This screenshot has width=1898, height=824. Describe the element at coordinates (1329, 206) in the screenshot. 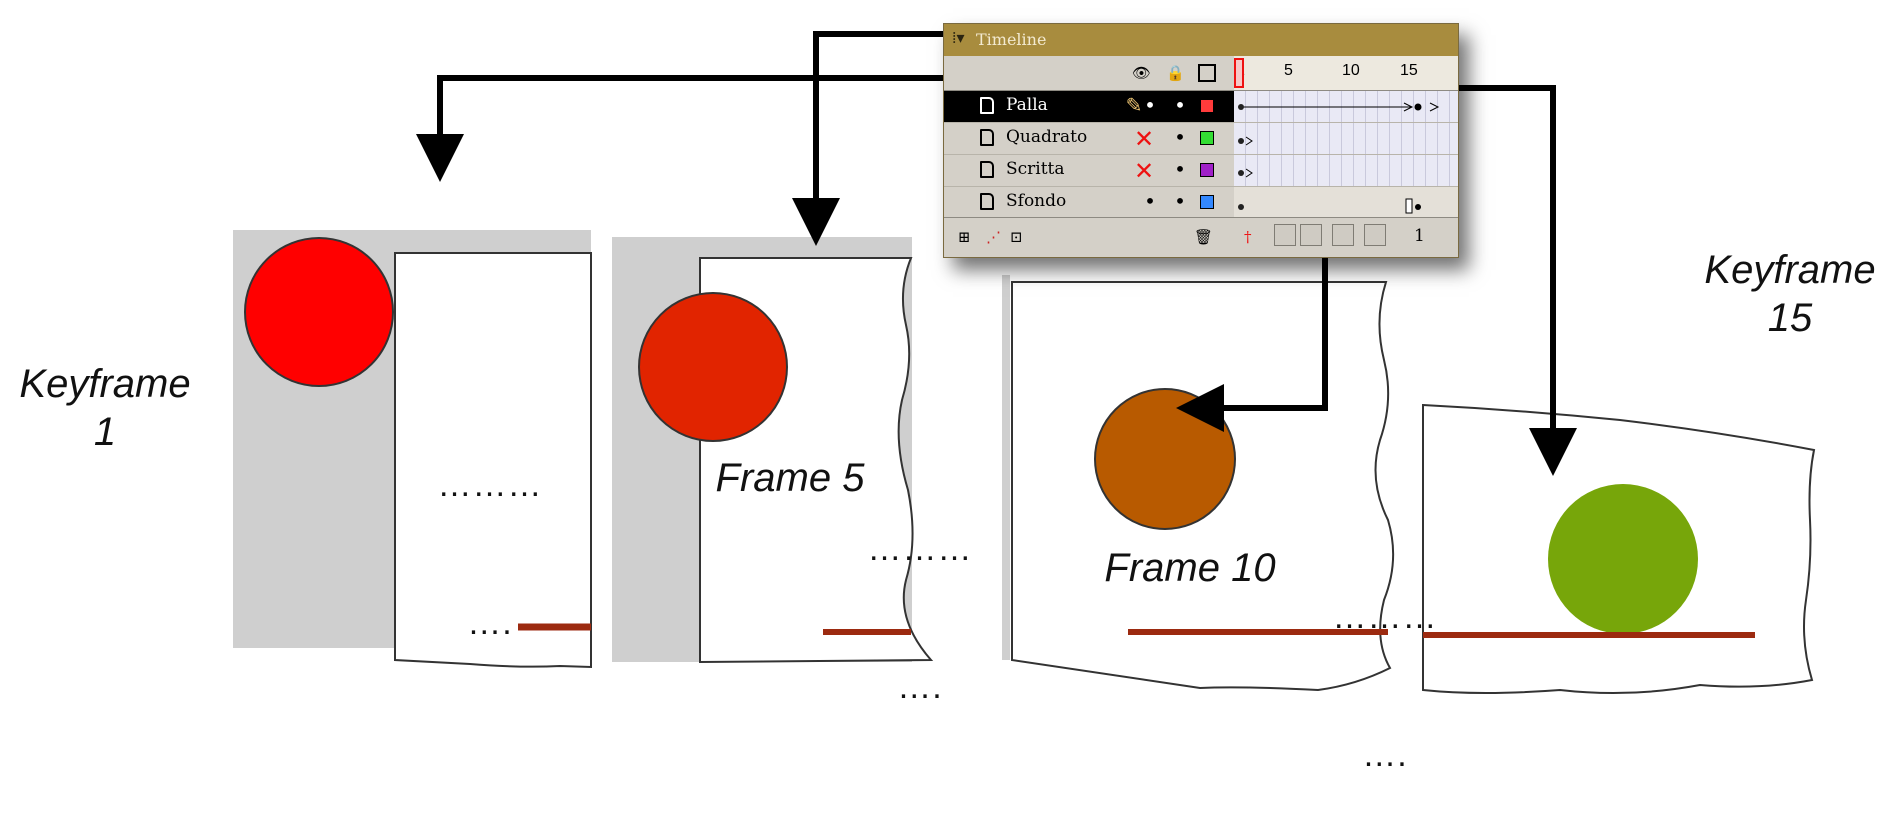

I see `frame-track` at that location.